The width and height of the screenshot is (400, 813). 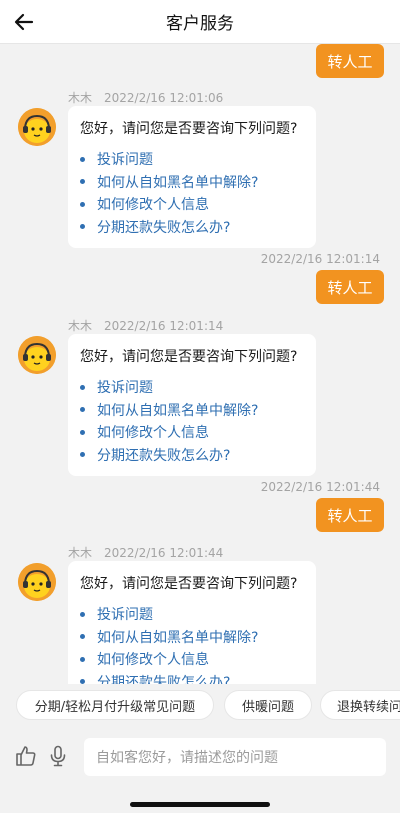 I want to click on message-timestamp: 2022/2/16 12:01:06, so click(x=164, y=98).